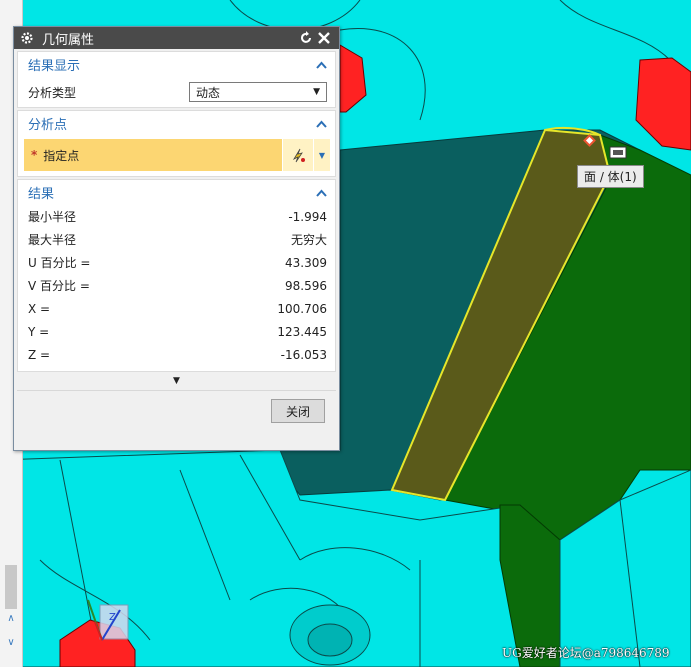 This screenshot has width=691, height=667. Describe the element at coordinates (11, 619) in the screenshot. I see `scroll-up-icon: ∧` at that location.